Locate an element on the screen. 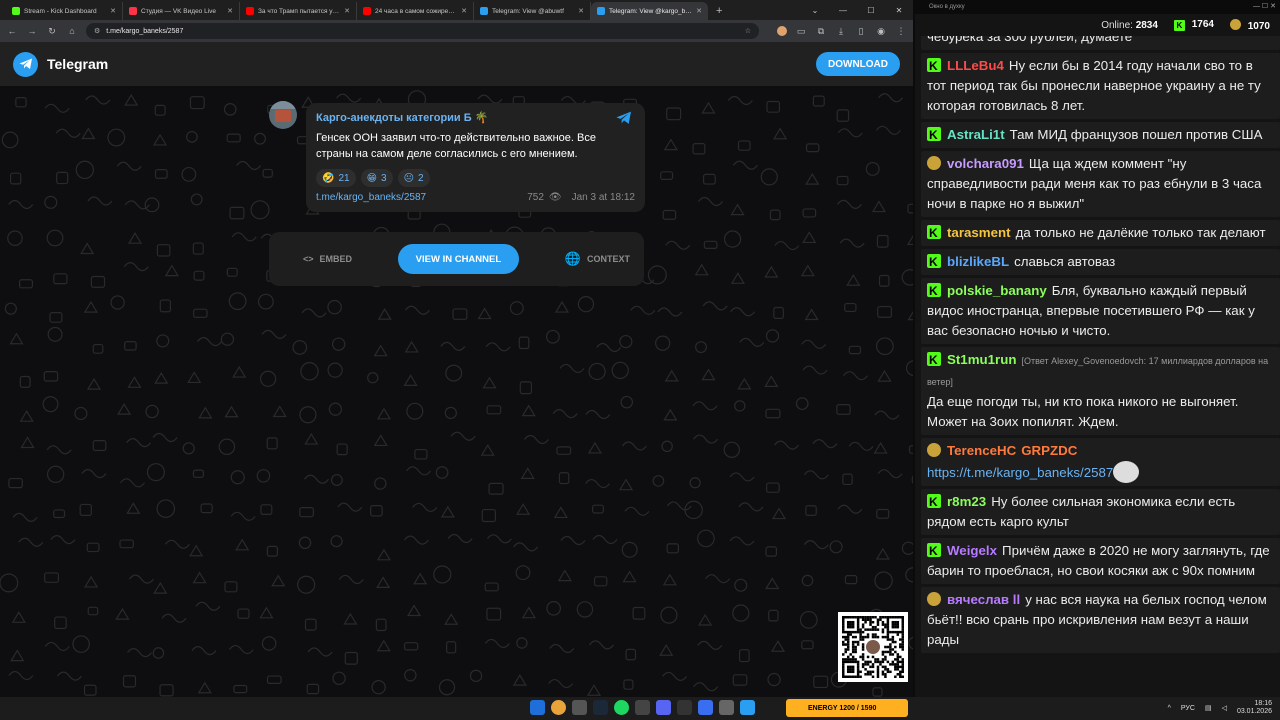 Image resolution: width=1280 pixels, height=720 pixels. start-icon is located at coordinates (537, 707).